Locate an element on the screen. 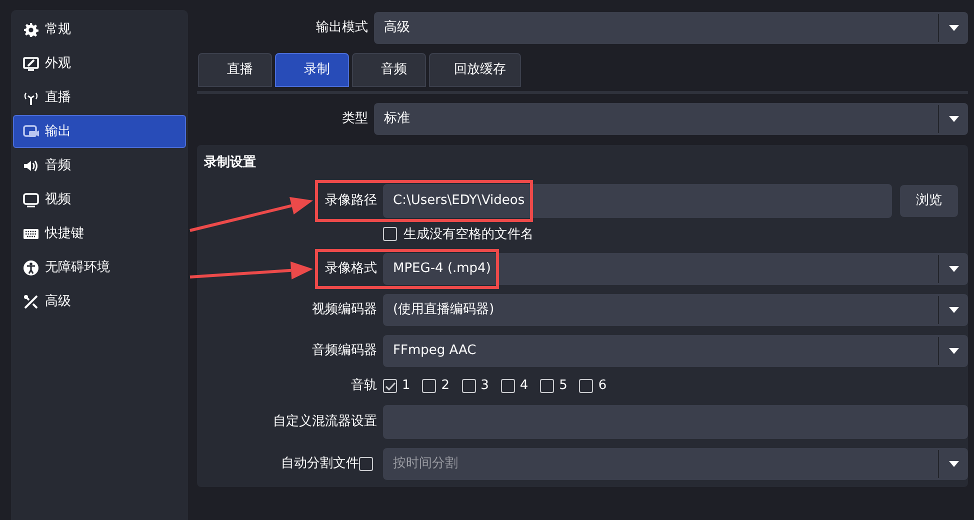 The height and width of the screenshot is (520, 974). tab: 回放缓存 is located at coordinates (475, 70).